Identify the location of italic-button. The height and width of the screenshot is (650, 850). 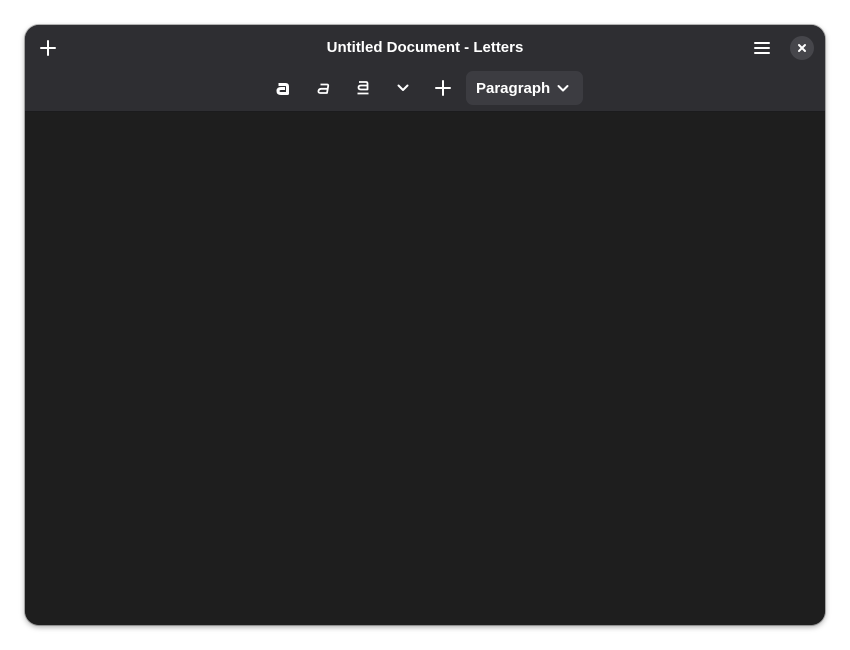
(323, 88).